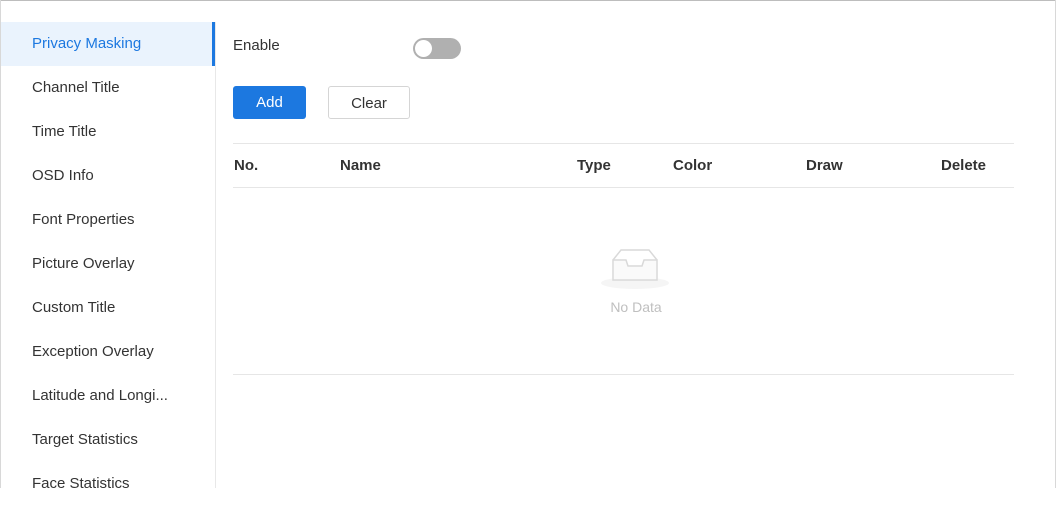 The height and width of the screenshot is (506, 1056). What do you see at coordinates (369, 102) in the screenshot?
I see `clear-button: Clear` at bounding box center [369, 102].